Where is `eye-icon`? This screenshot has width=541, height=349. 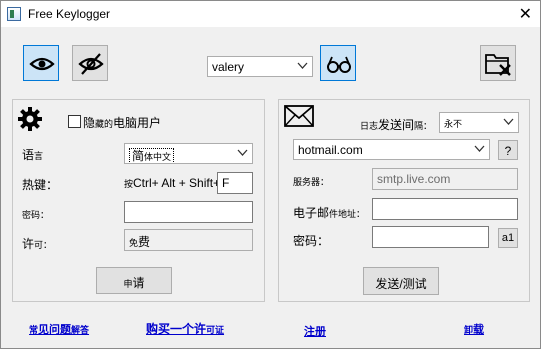 eye-icon is located at coordinates (42, 64).